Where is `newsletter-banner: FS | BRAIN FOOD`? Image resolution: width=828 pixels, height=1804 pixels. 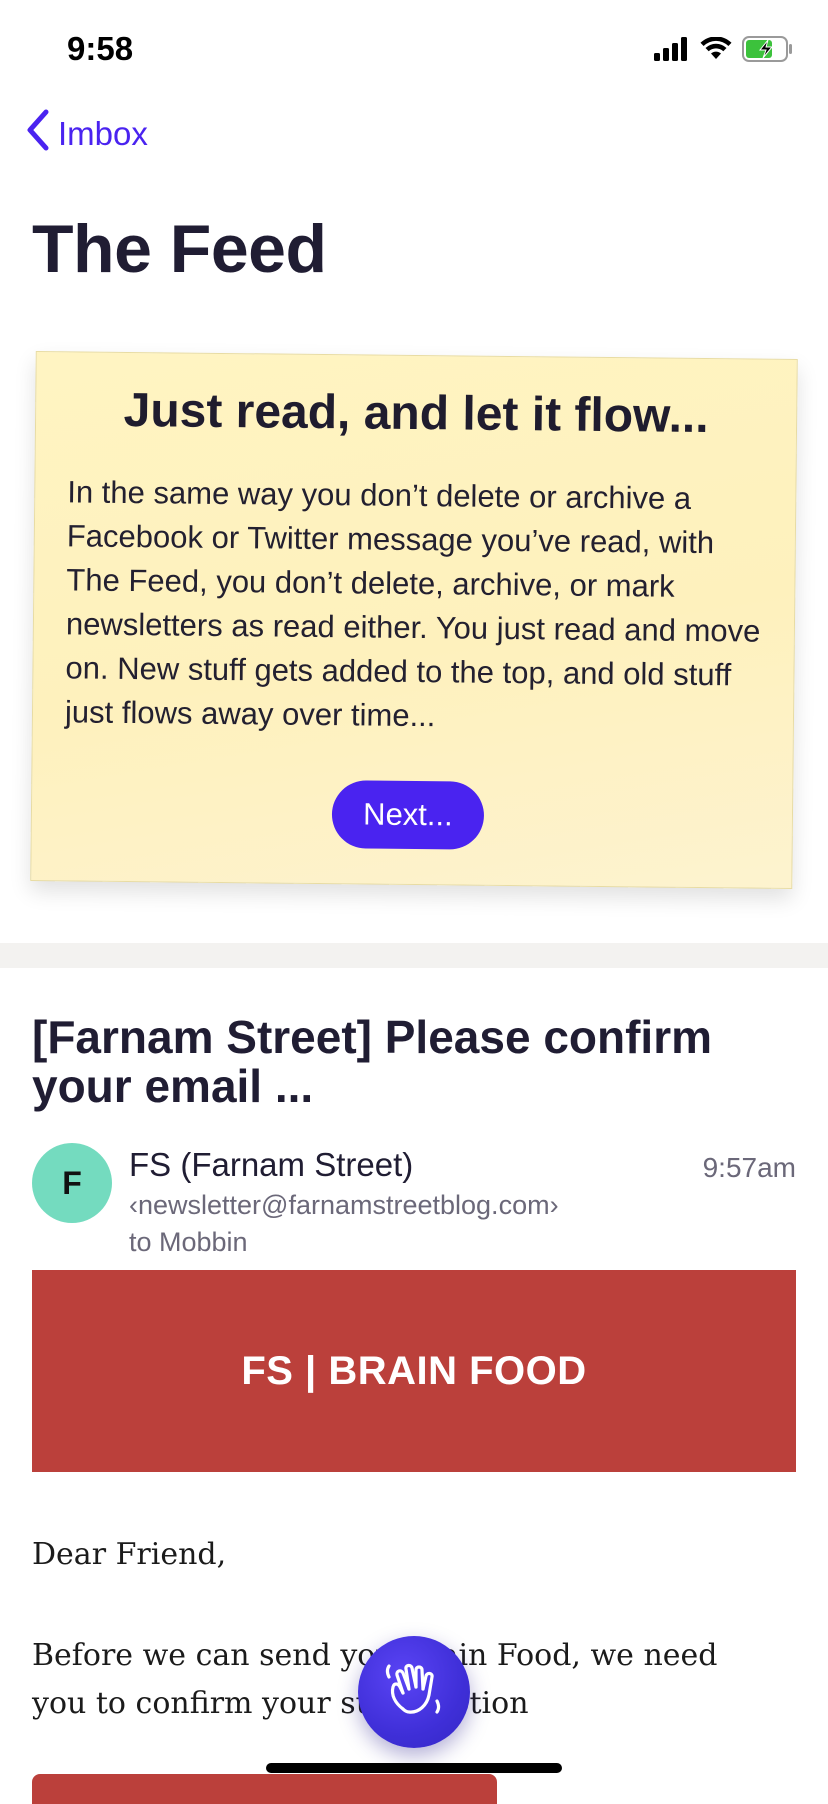 newsletter-banner: FS | BRAIN FOOD is located at coordinates (414, 1371).